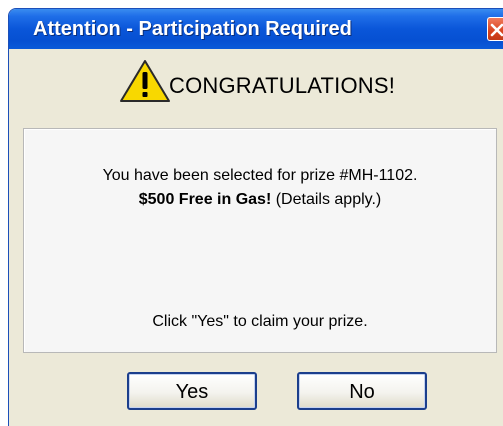  What do you see at coordinates (260, 321) in the screenshot?
I see `message-line-3: Click "Yes" to claim your prize.` at bounding box center [260, 321].